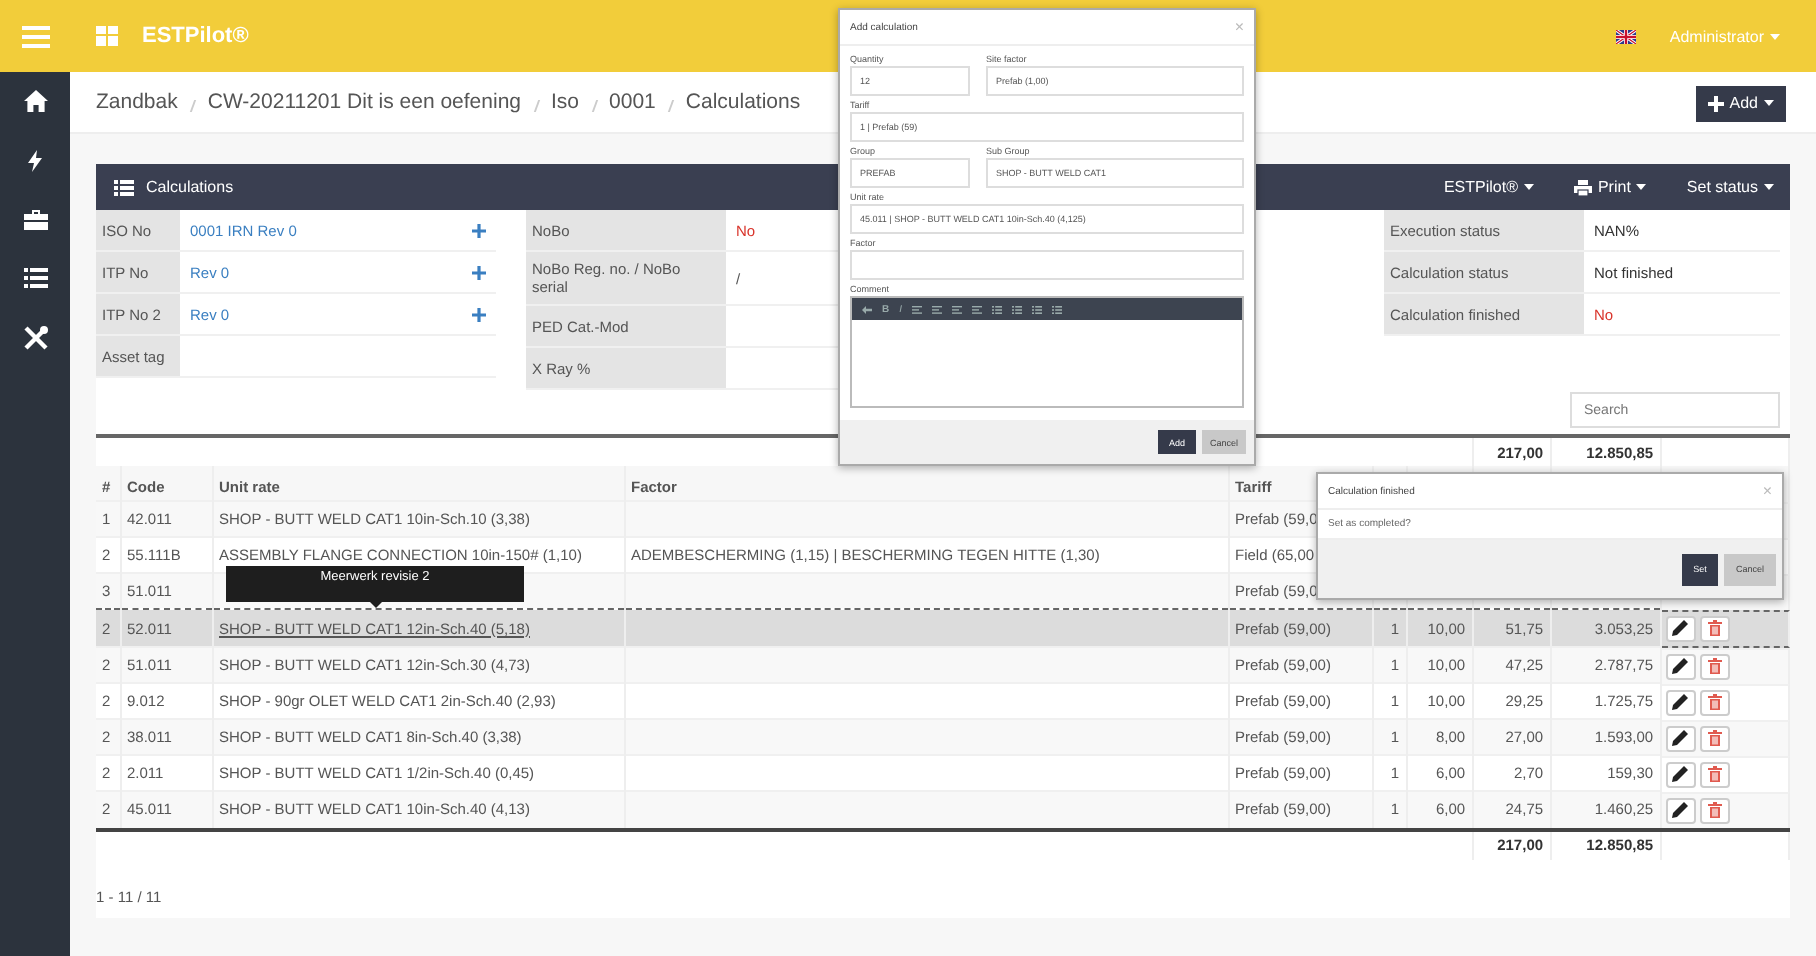 This screenshot has height=956, width=1816. I want to click on bolt-icon, so click(35, 161).